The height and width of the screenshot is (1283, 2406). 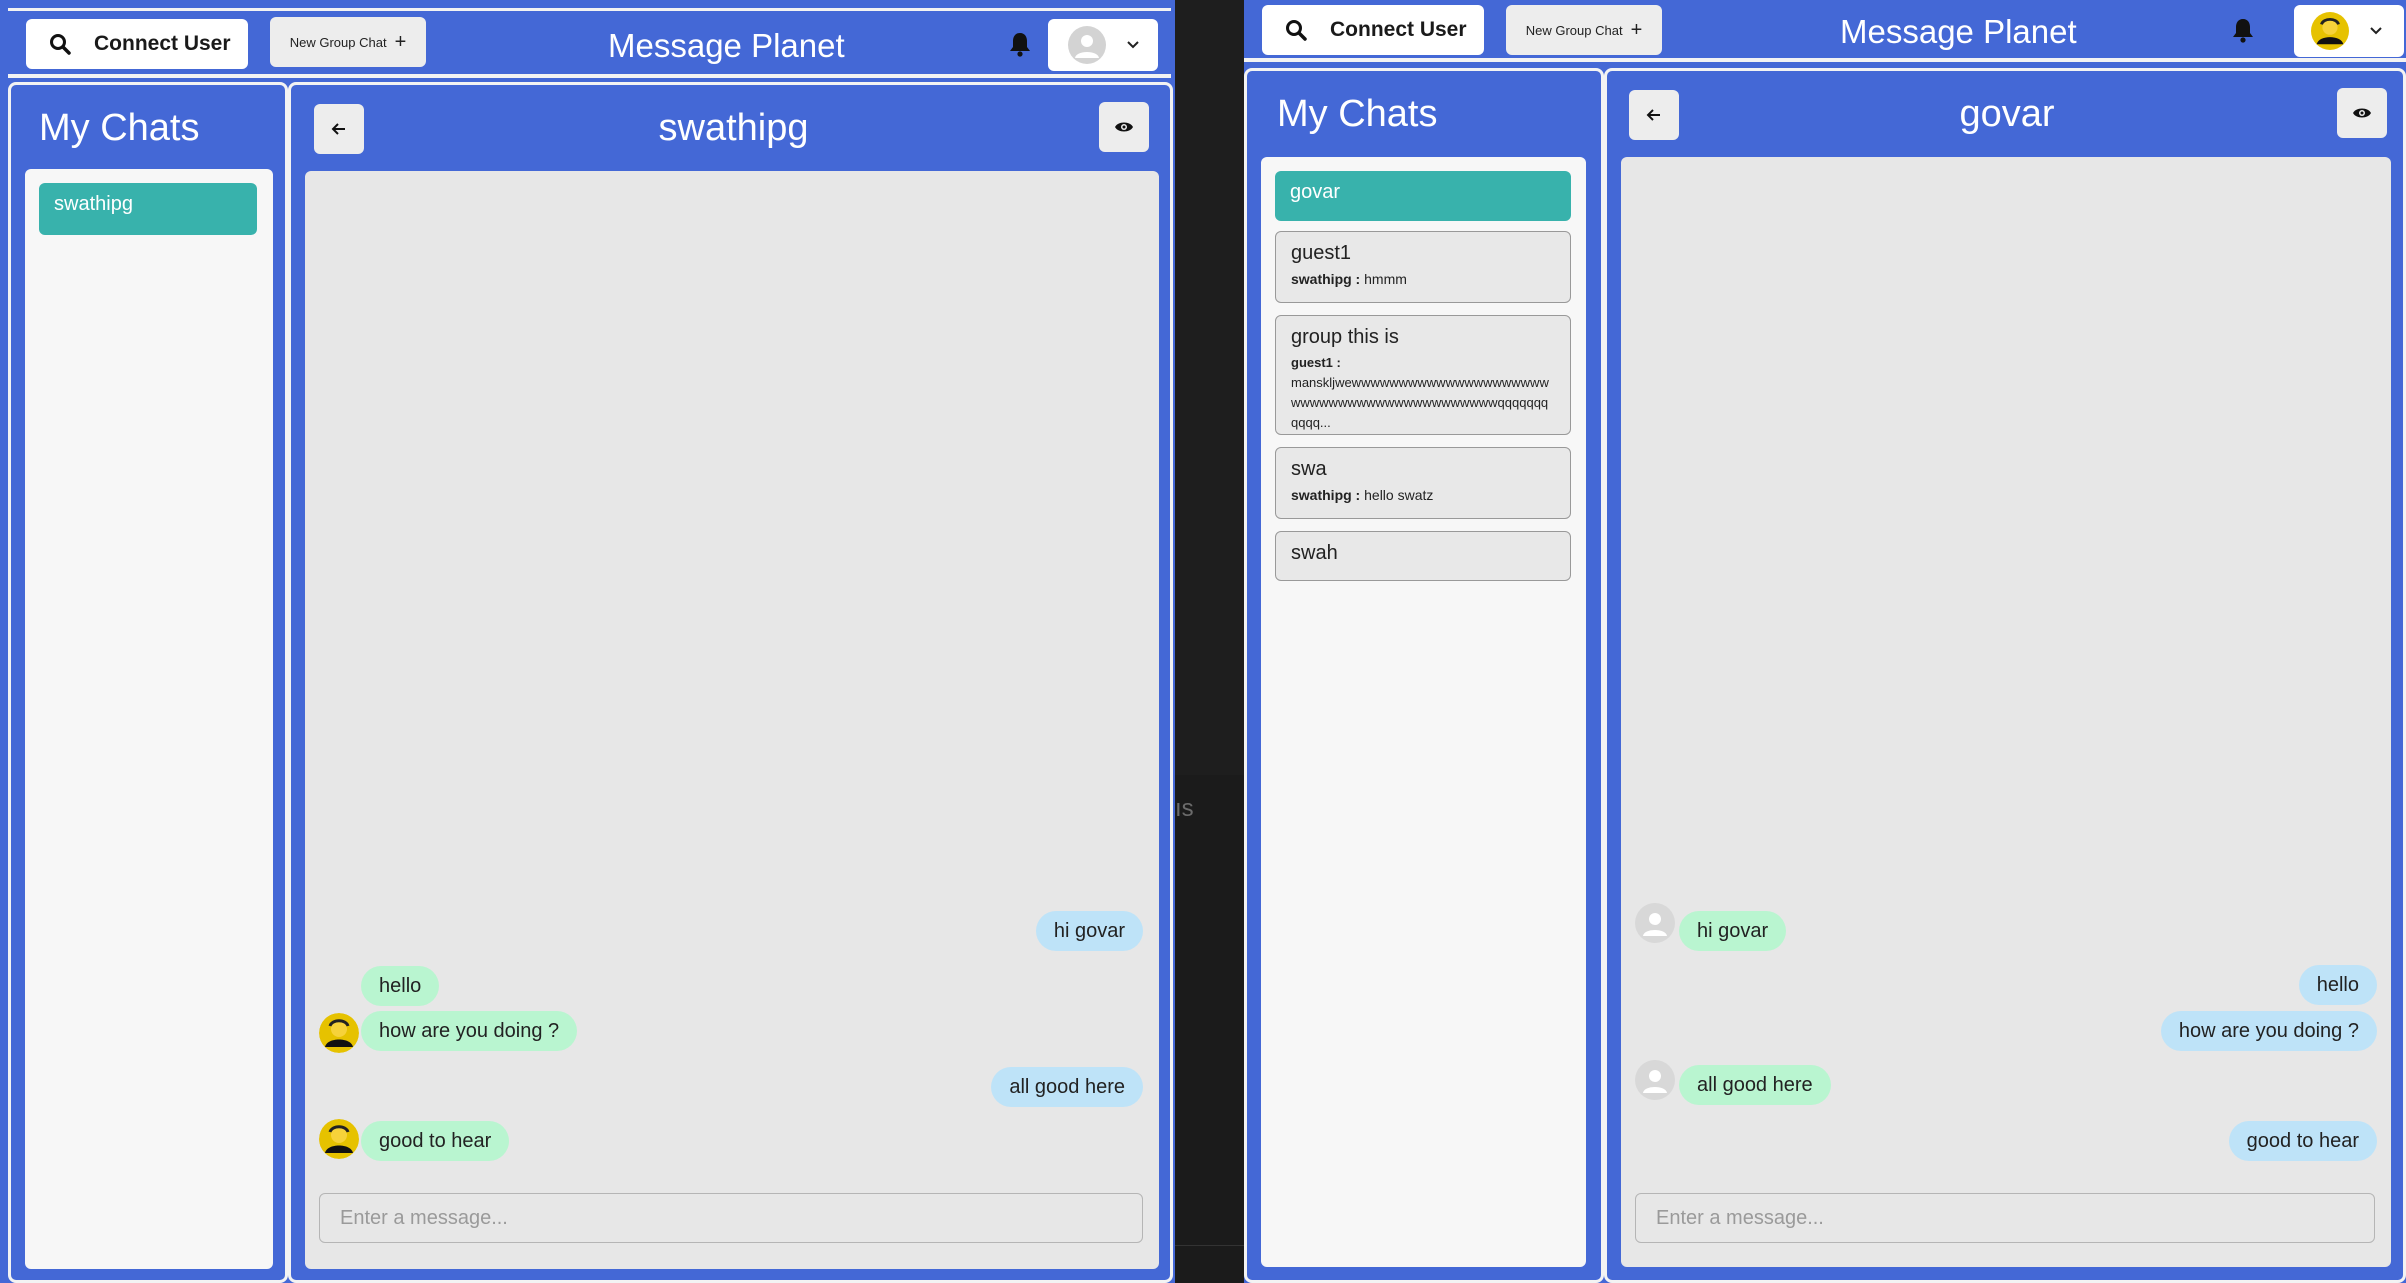 What do you see at coordinates (1385, 279) in the screenshot?
I see `last-message-text: hmmm` at bounding box center [1385, 279].